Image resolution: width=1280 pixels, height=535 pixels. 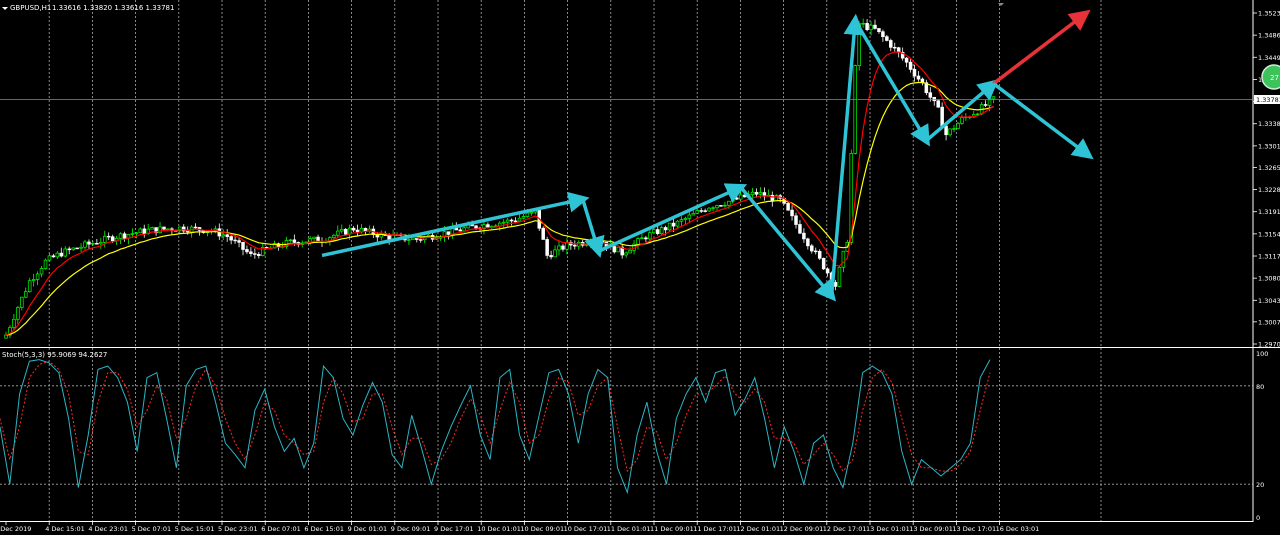 I want to click on price-tick-label: 1.33380, so click(x=1269, y=124).